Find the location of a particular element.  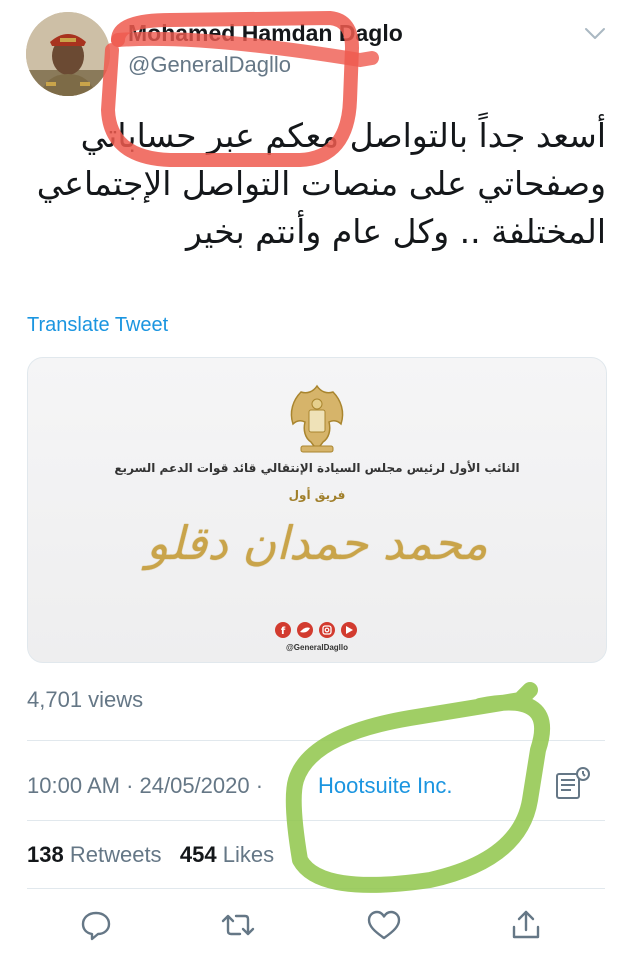

tweet-text-line: المختلفة .. وكل عام وأنتم بخير is located at coordinates (396, 231).